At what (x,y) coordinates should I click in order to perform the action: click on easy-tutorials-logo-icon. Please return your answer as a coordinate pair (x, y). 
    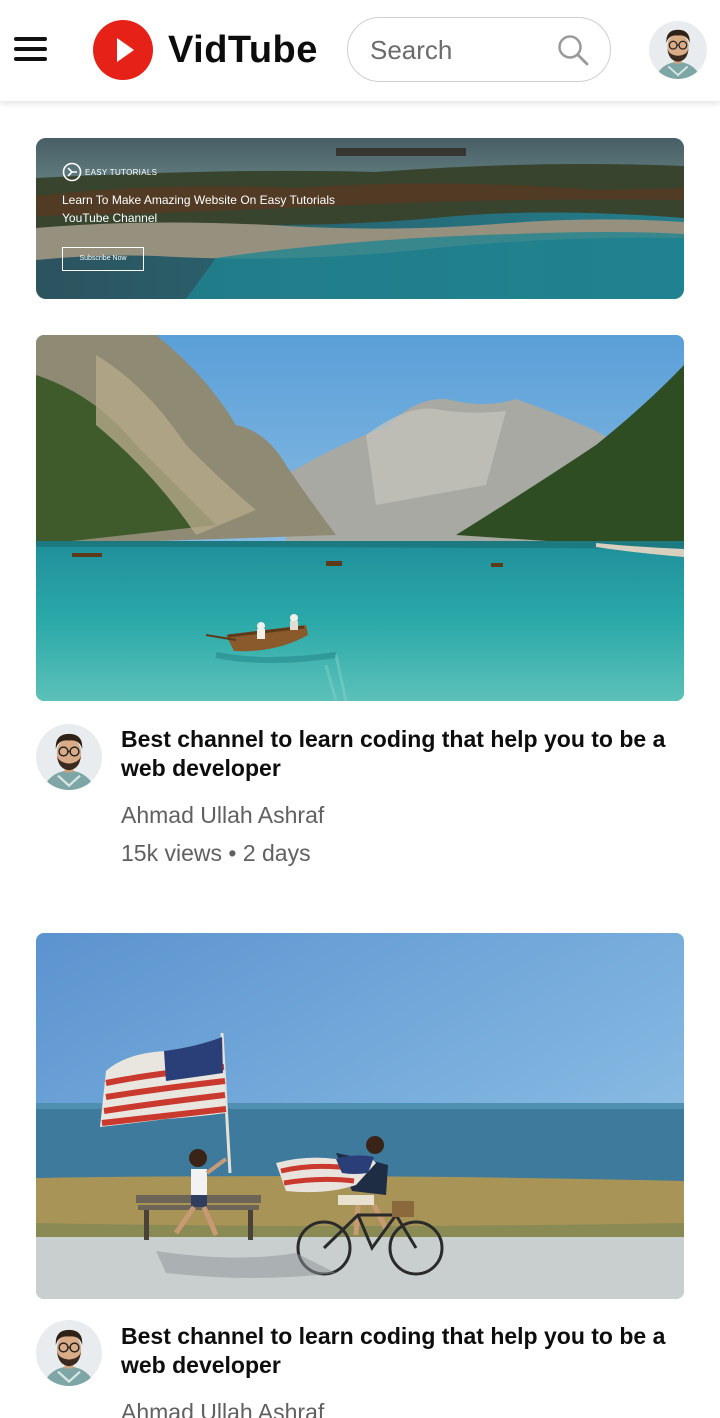
    Looking at the image, I should click on (72, 172).